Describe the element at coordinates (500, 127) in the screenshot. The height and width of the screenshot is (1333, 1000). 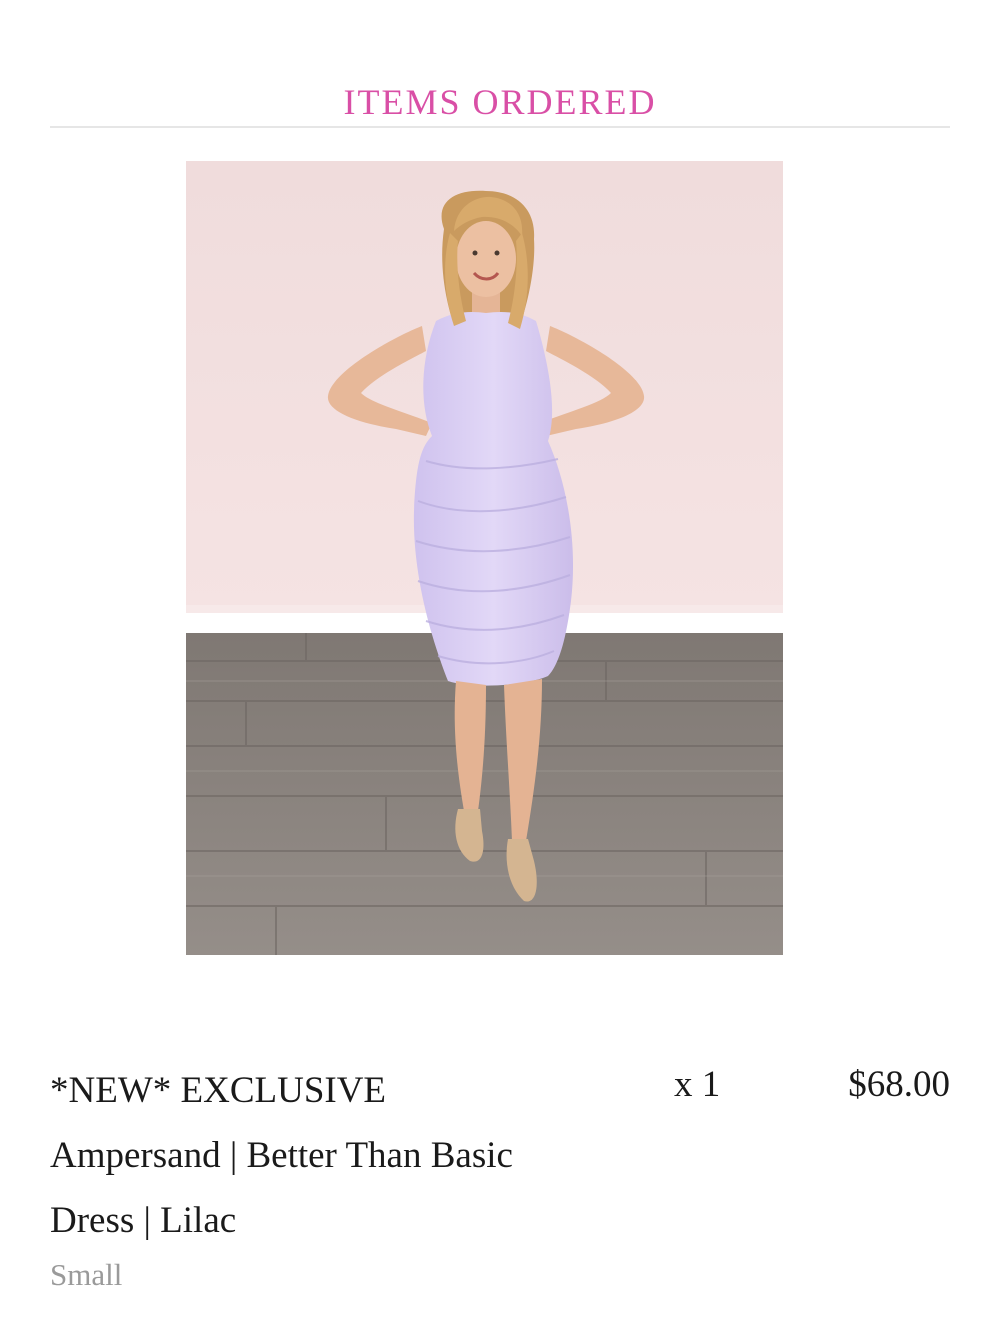
I see `heading-divider` at that location.